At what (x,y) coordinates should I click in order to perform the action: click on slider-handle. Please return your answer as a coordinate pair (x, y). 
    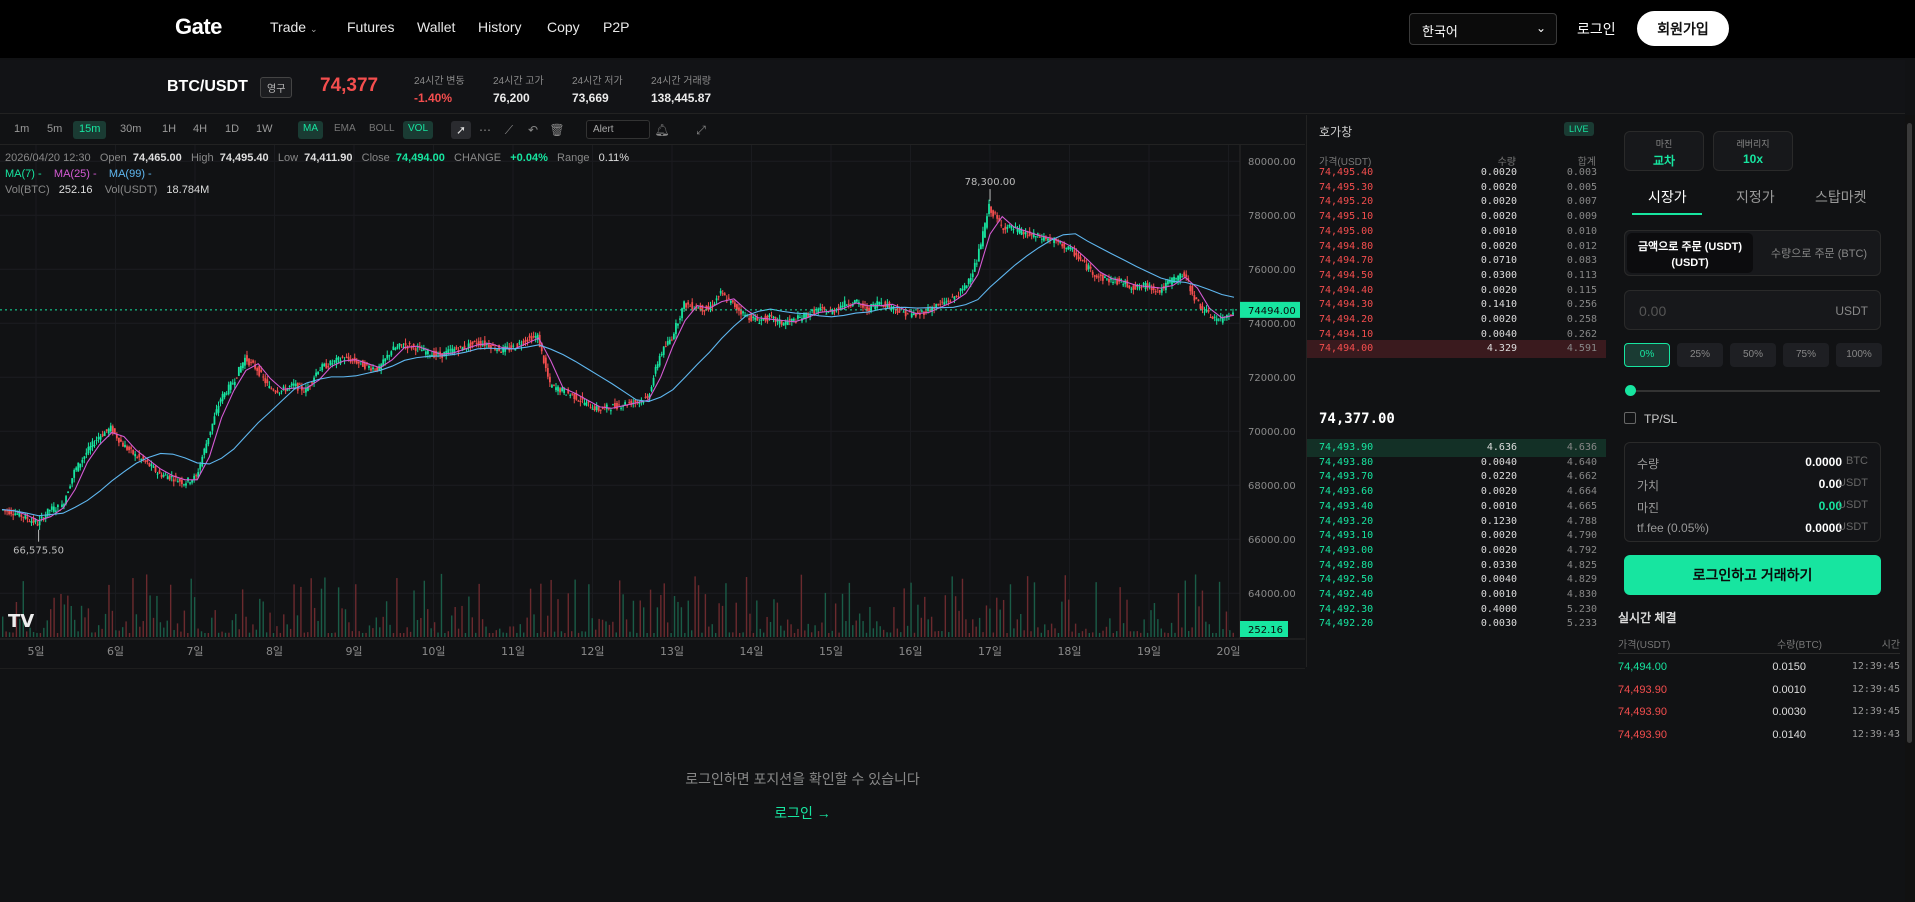
    Looking at the image, I should click on (1630, 390).